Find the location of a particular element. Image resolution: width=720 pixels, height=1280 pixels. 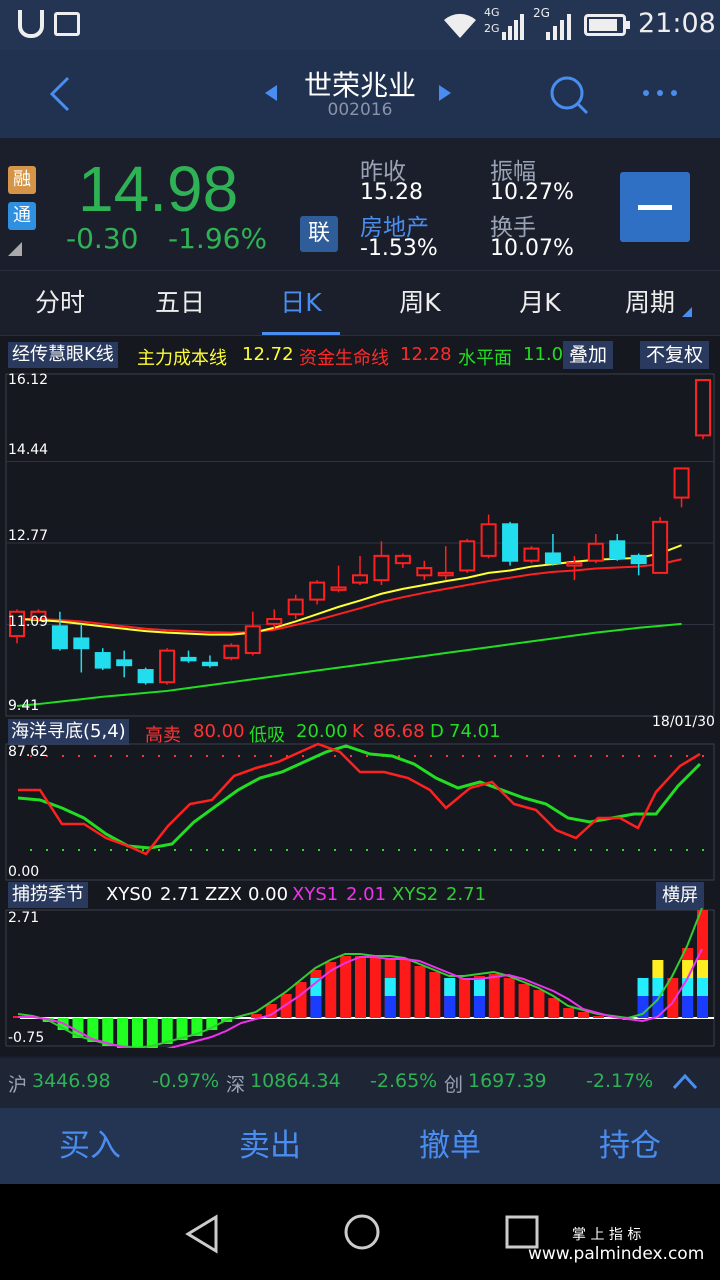

positions-button: 持仓 is located at coordinates (630, 1146).